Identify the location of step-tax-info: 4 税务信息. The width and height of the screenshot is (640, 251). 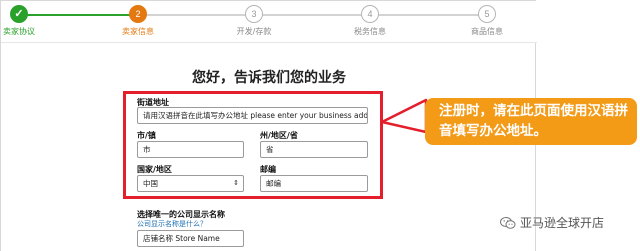
(370, 21).